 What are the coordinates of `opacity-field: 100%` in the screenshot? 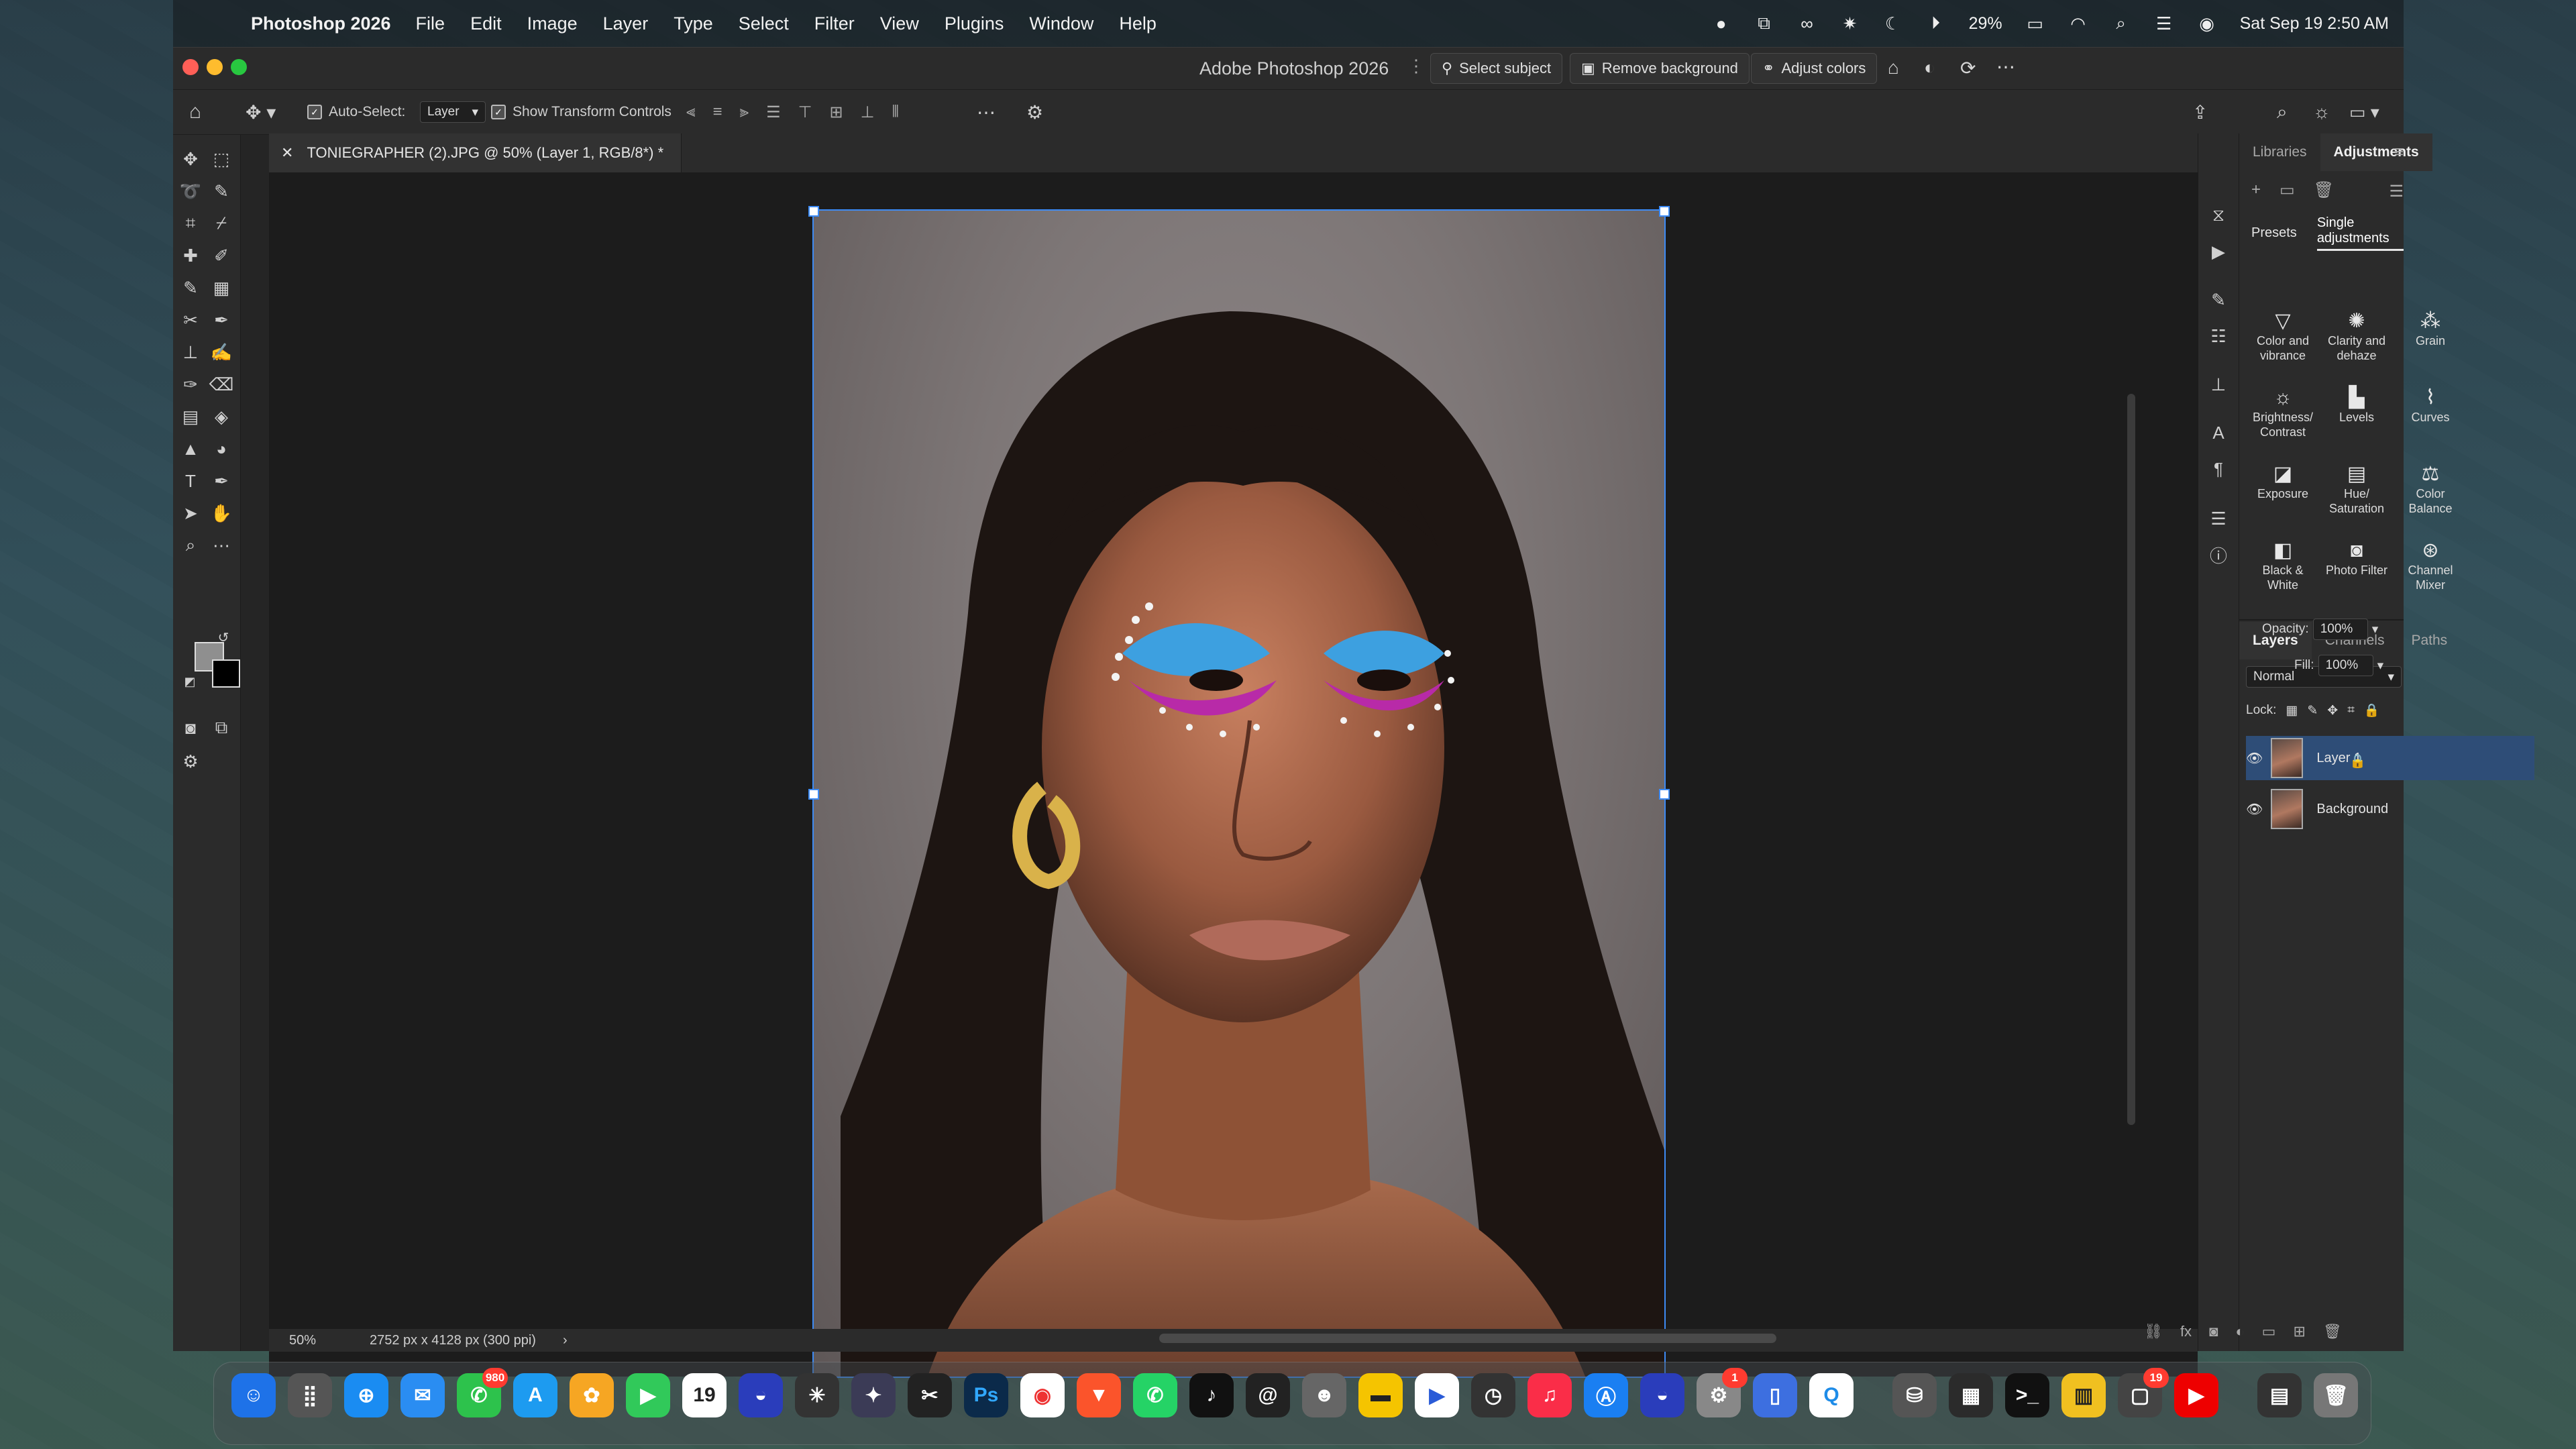 It's located at (2340, 629).